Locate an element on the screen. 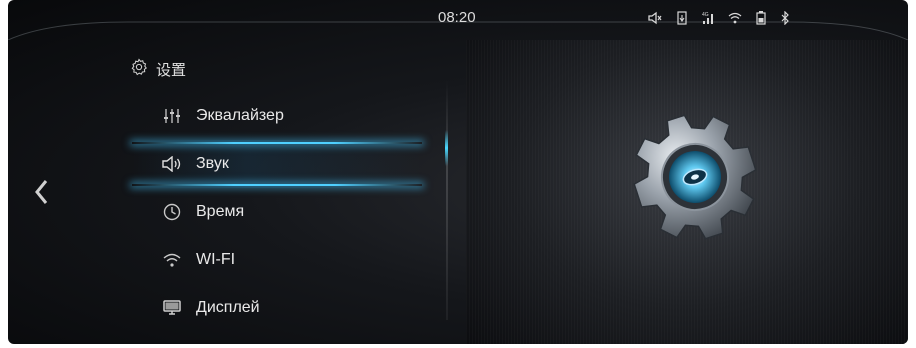 Image resolution: width=916 pixels, height=348 pixels. chevron-left-icon is located at coordinates (41, 194).